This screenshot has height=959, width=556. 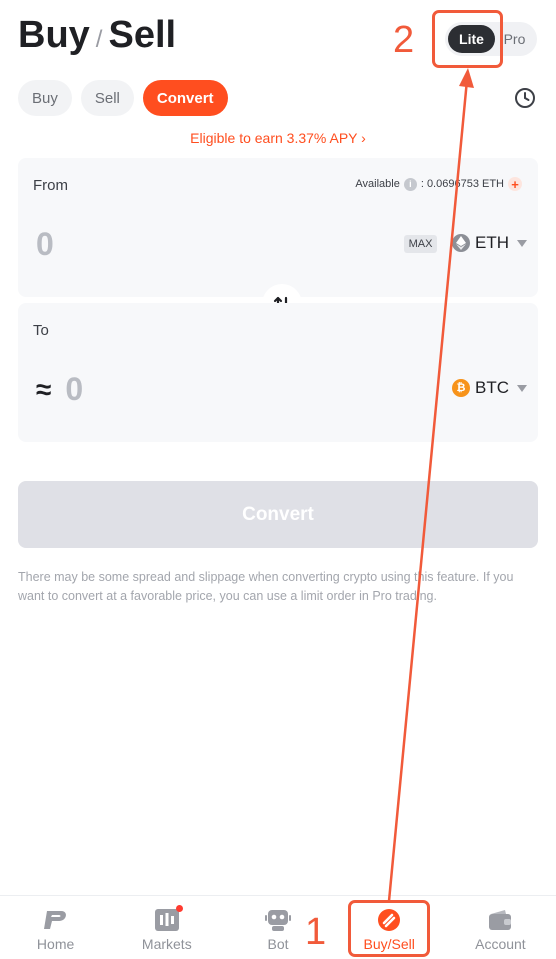 What do you see at coordinates (430, 485) in the screenshot?
I see `annotation-arrow` at bounding box center [430, 485].